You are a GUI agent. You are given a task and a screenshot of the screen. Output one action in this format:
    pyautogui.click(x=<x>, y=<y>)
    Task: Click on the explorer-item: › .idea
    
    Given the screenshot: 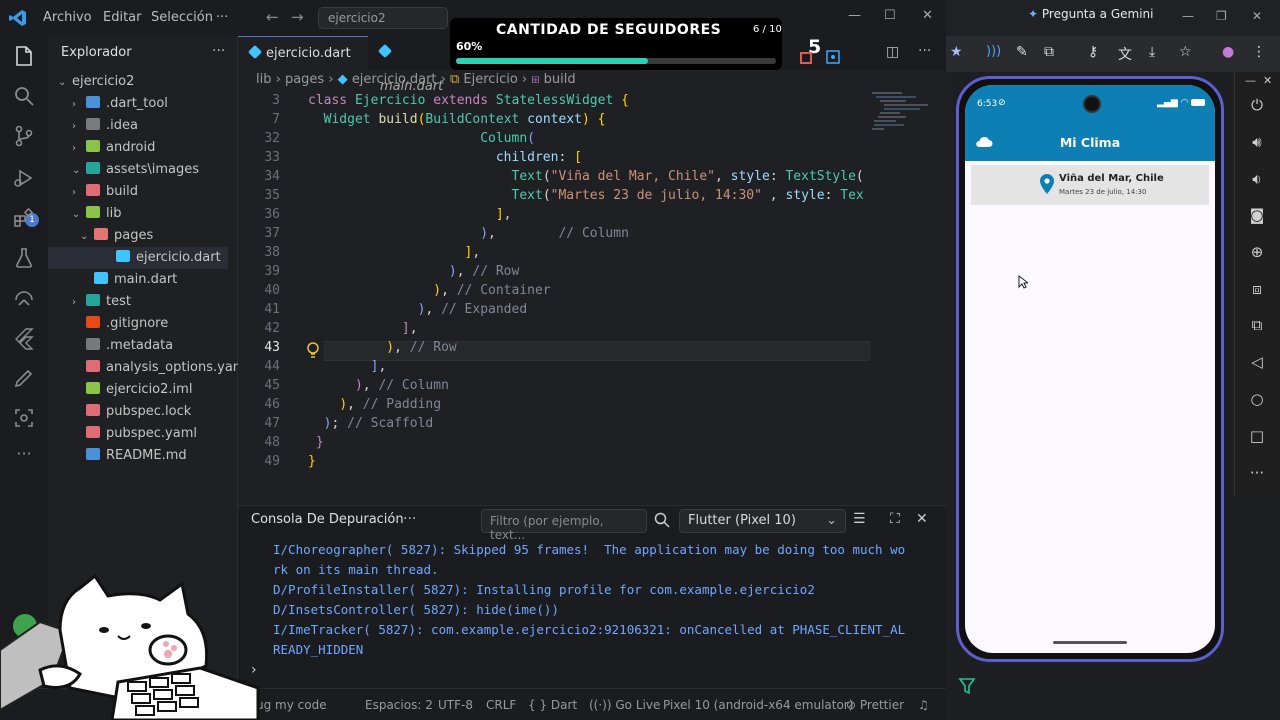 What is the action you would take?
    pyautogui.click(x=105, y=126)
    